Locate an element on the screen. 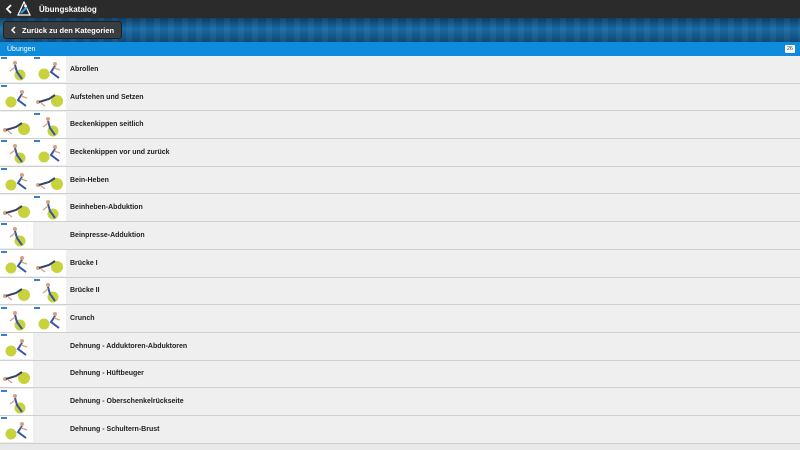 The image size is (800, 450). app-logo-icon is located at coordinates (24, 8).